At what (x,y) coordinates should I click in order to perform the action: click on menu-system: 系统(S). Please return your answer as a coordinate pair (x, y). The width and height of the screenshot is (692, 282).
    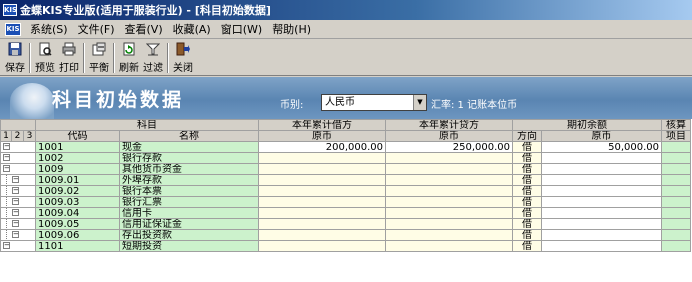
    Looking at the image, I should click on (49, 29).